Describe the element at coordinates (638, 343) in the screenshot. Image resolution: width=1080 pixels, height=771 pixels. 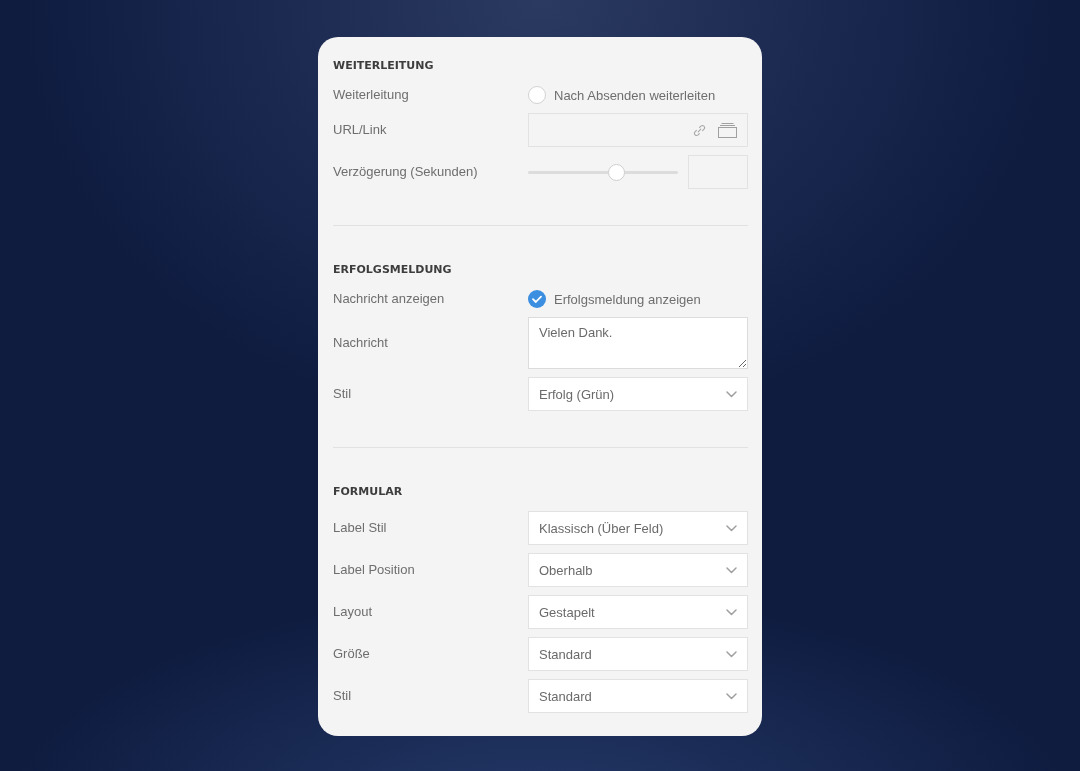
I see `message-textarea: Vielen Dank.` at that location.